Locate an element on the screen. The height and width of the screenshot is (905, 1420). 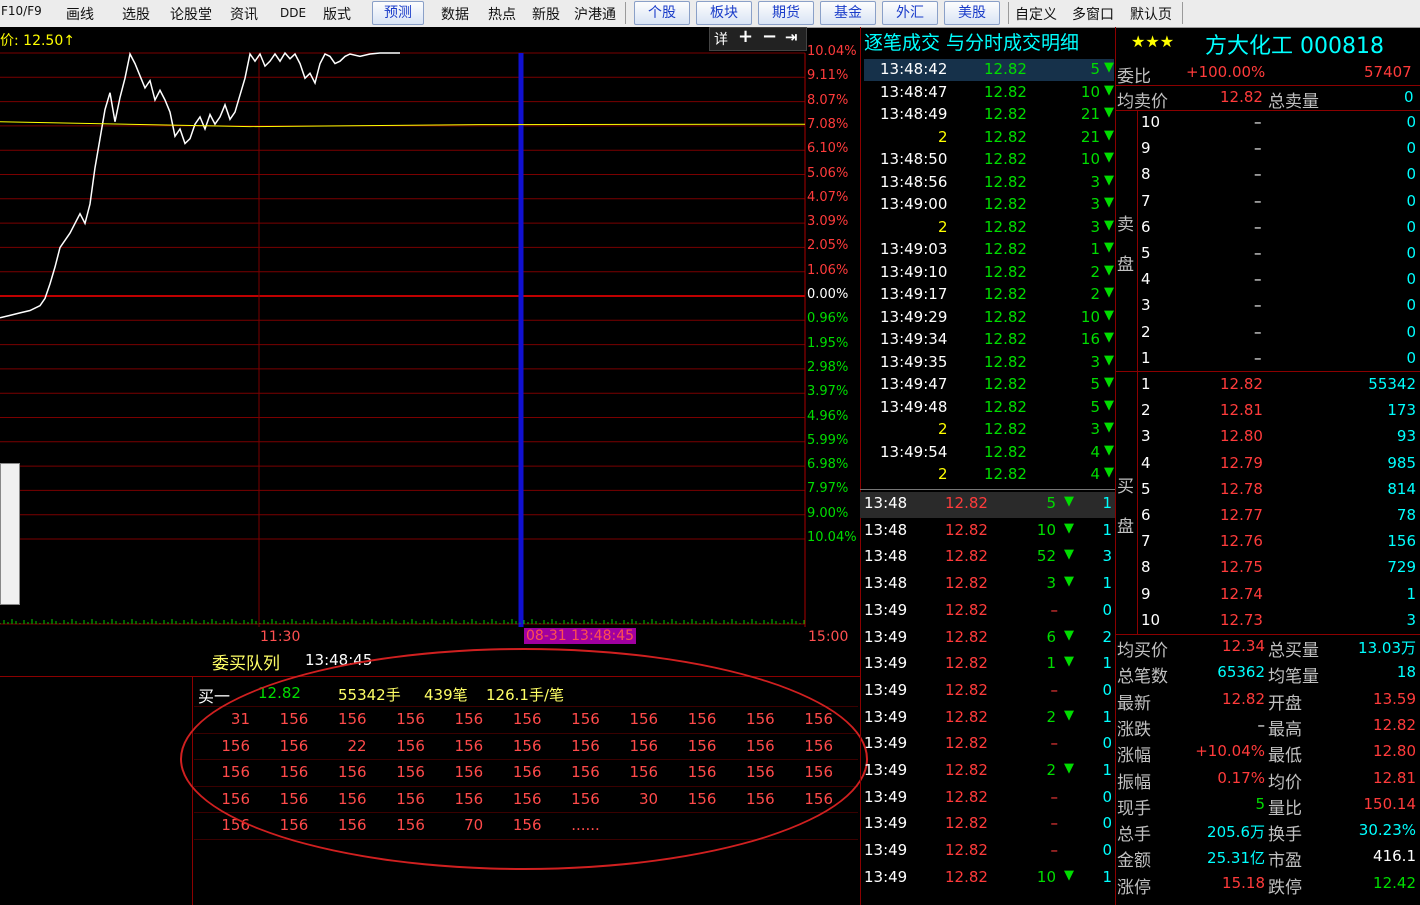
side-widget is located at coordinates (10, 534).